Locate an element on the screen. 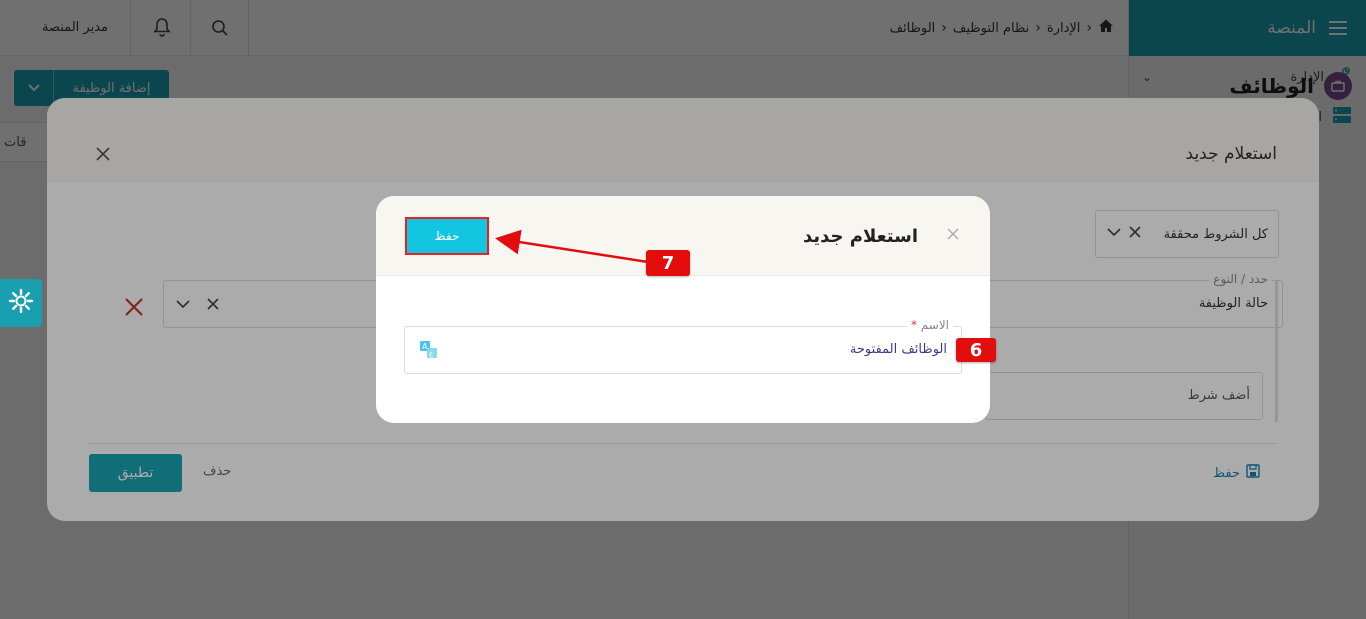 This screenshot has height=619, width=1366. name-label: الاسم * is located at coordinates (929, 325).